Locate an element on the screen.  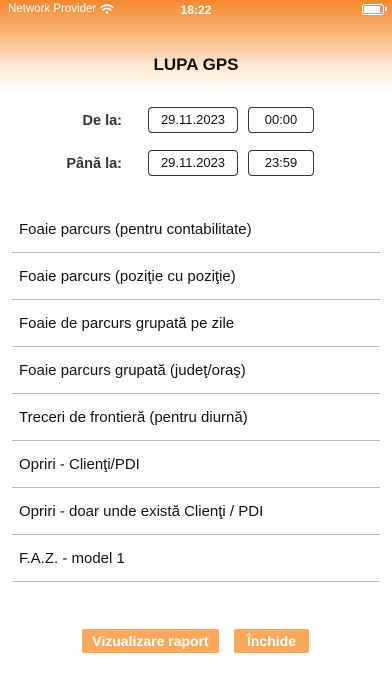
page-title: LUPA GPS is located at coordinates (196, 64).